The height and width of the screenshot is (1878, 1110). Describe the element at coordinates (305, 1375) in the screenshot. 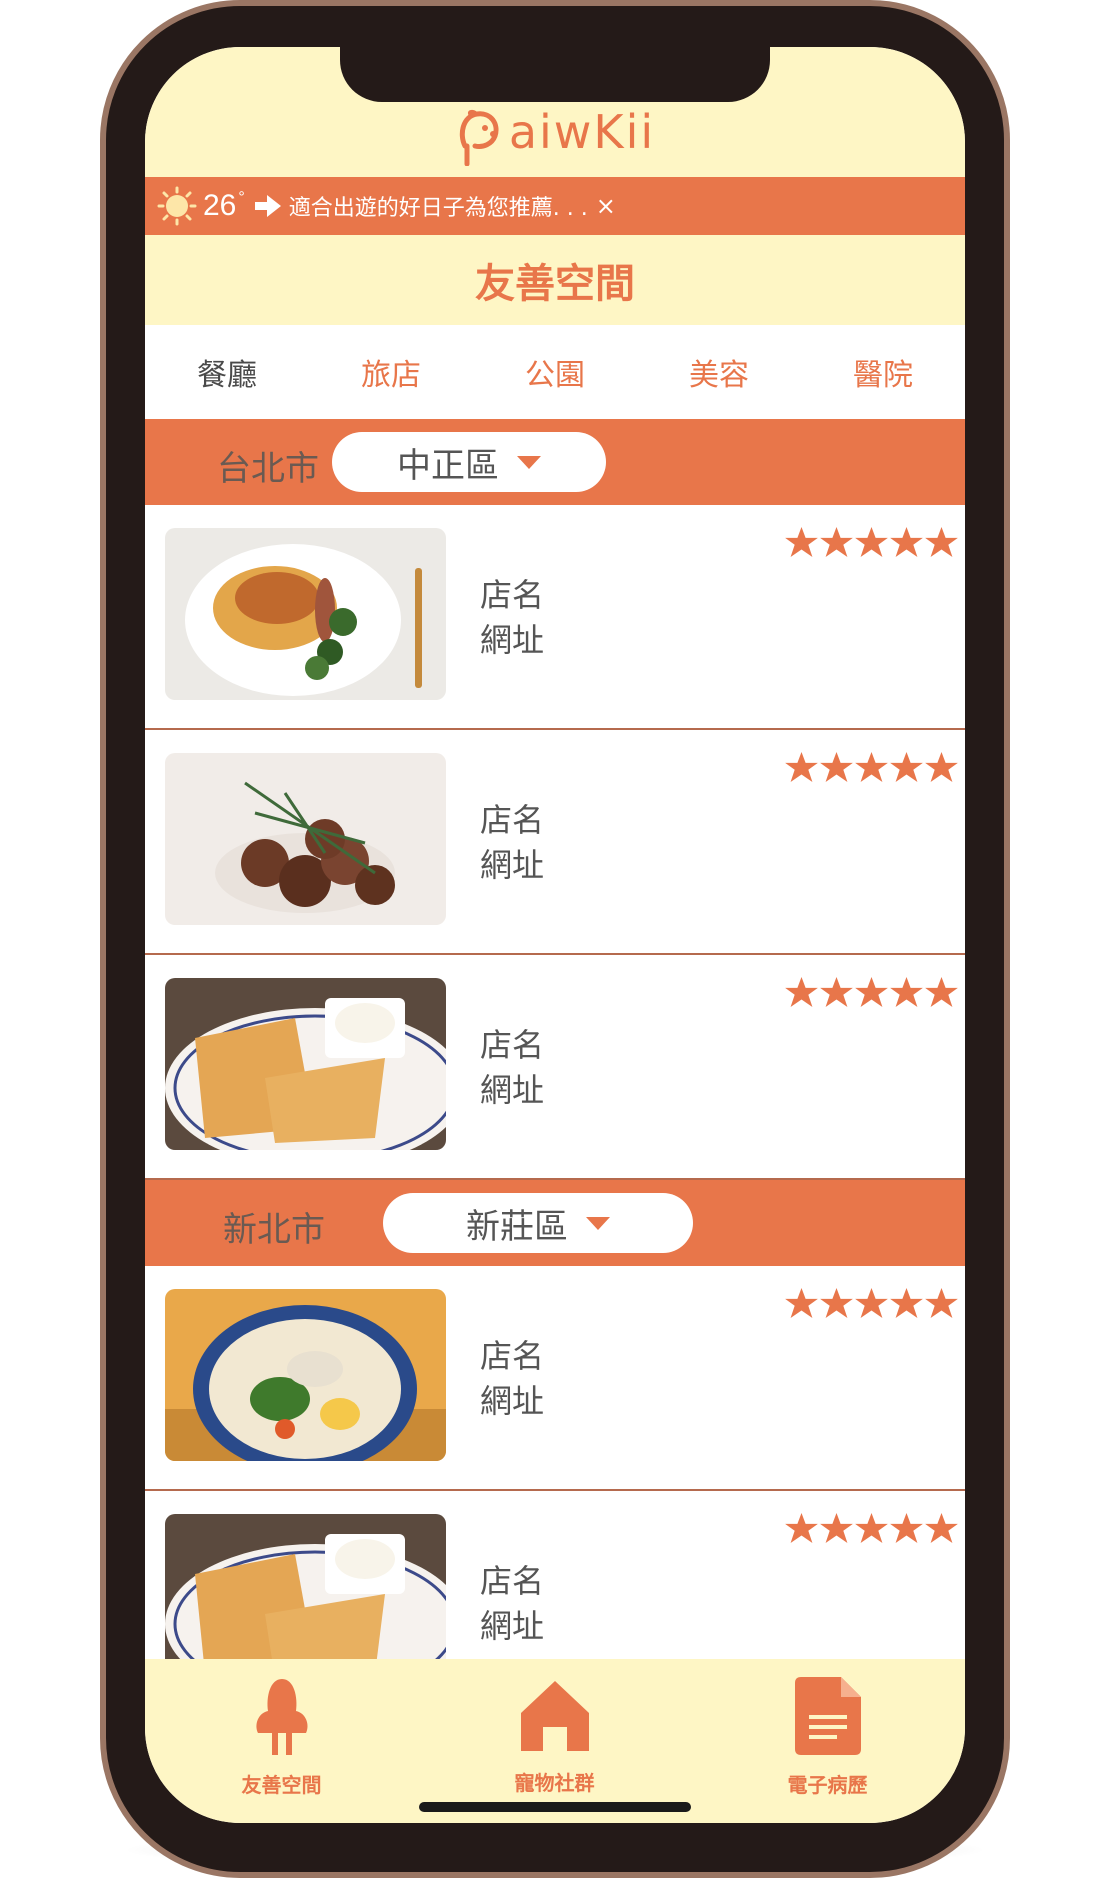

I see `noodle-soup-photo` at that location.